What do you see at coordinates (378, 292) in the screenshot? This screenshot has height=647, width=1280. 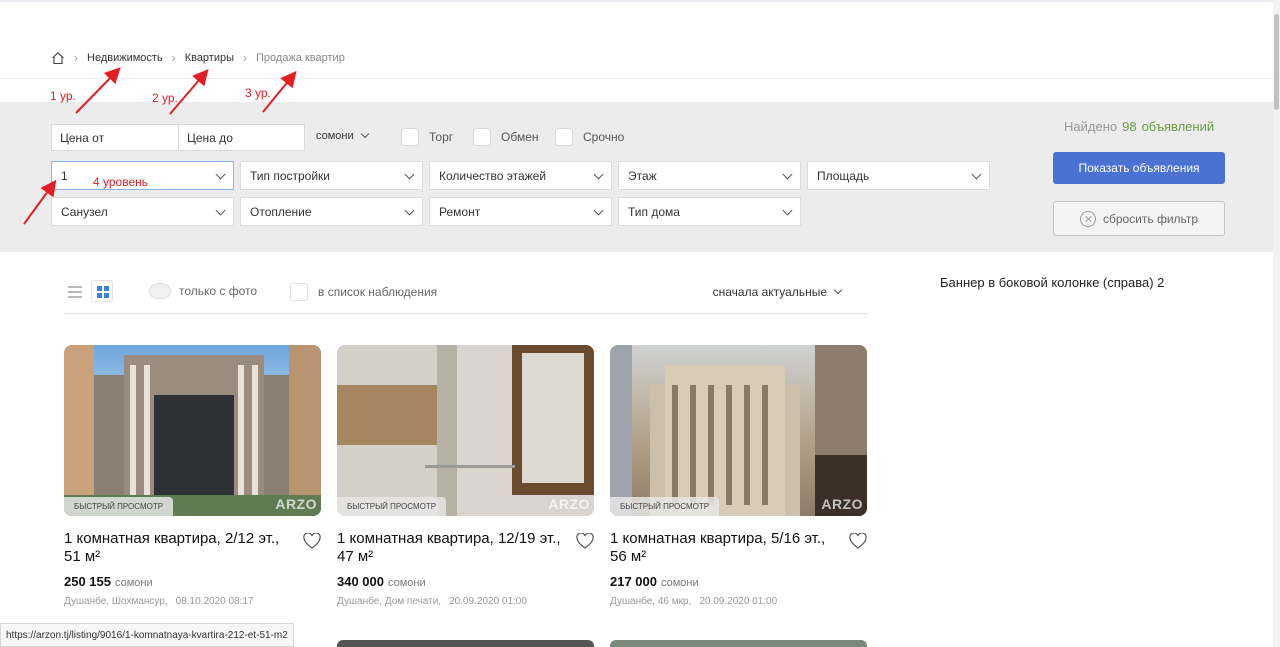 I see `watchlist-label: в список наблюдения` at bounding box center [378, 292].